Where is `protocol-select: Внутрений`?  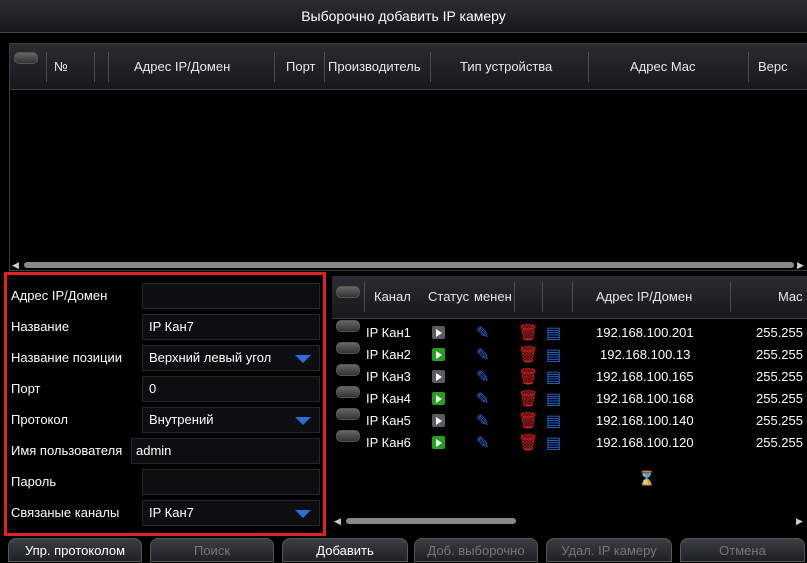 protocol-select: Внутрений is located at coordinates (231, 420).